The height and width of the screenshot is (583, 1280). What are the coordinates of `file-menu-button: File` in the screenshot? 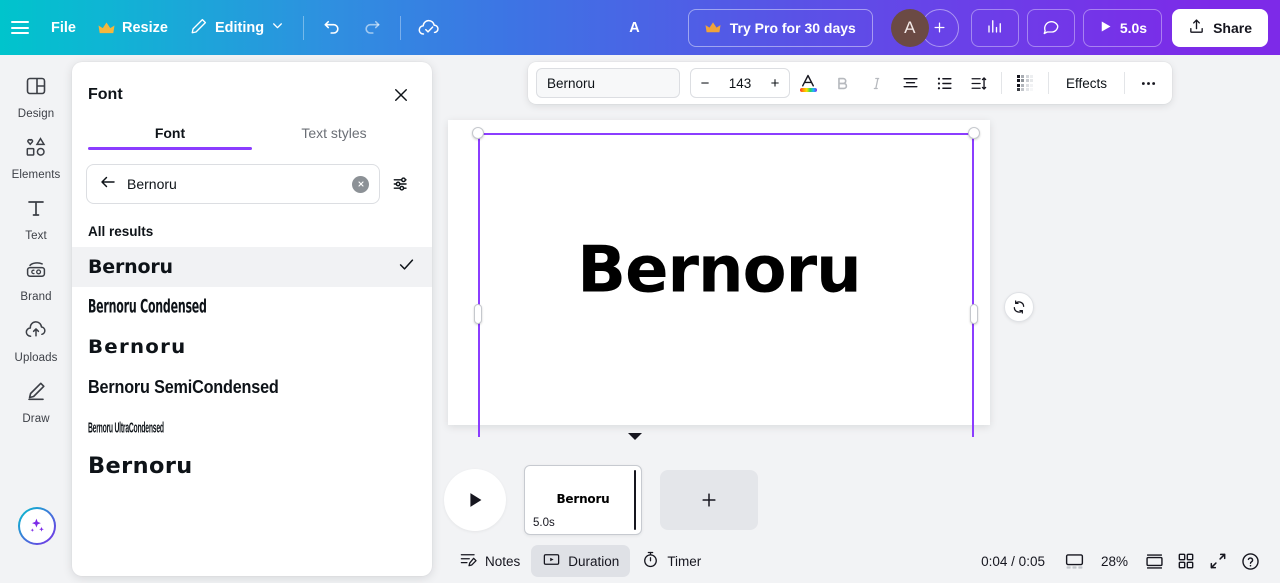 It's located at (63, 28).